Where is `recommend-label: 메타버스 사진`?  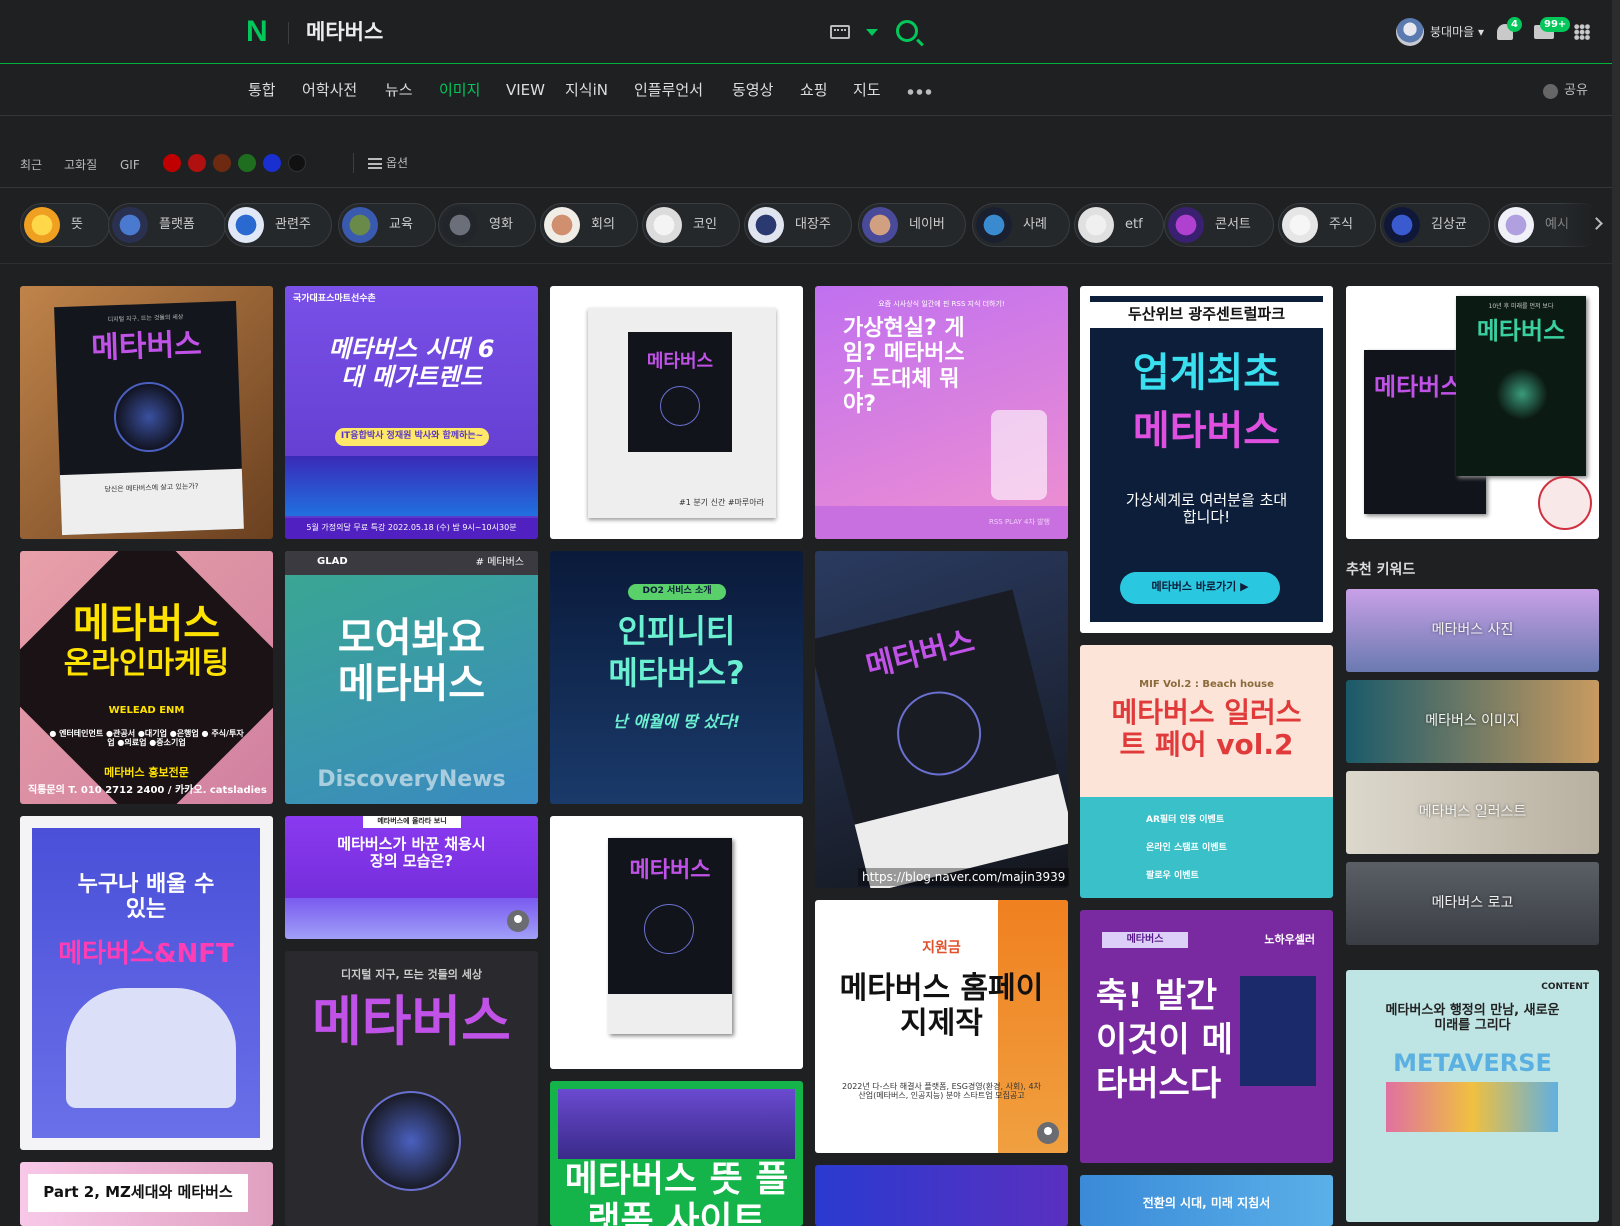 recommend-label: 메타버스 사진 is located at coordinates (1472, 630).